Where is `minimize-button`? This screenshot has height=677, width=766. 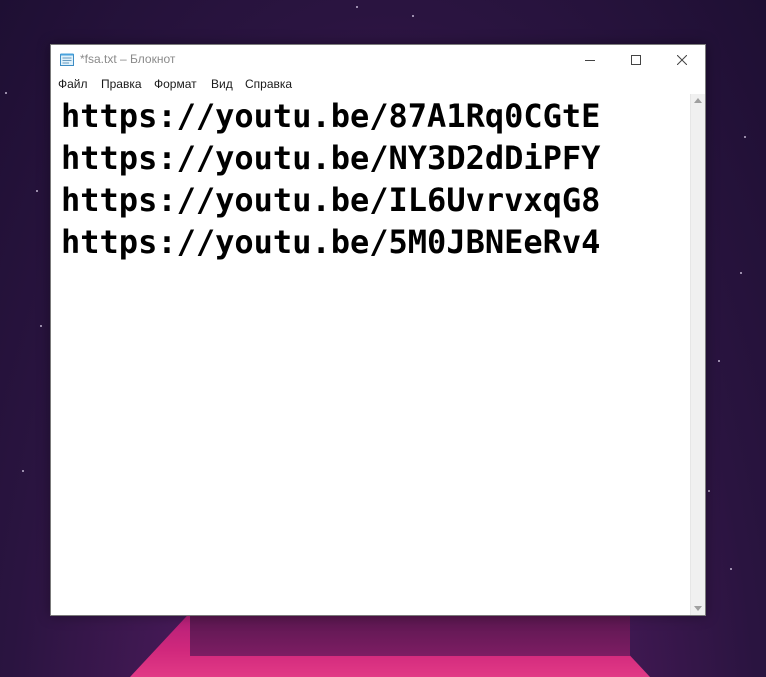 minimize-button is located at coordinates (590, 59).